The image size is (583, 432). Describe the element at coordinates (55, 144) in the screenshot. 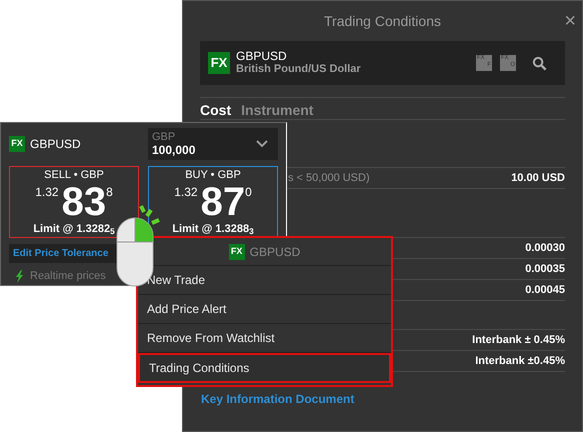

I see `ticket-symbol: GBPUSD` at that location.